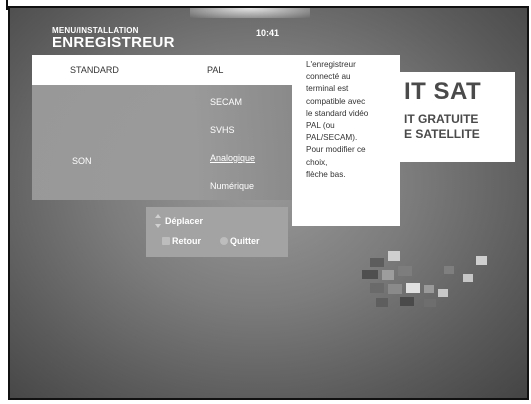 The image size is (531, 404). I want to click on screen-glow, so click(250, 13).